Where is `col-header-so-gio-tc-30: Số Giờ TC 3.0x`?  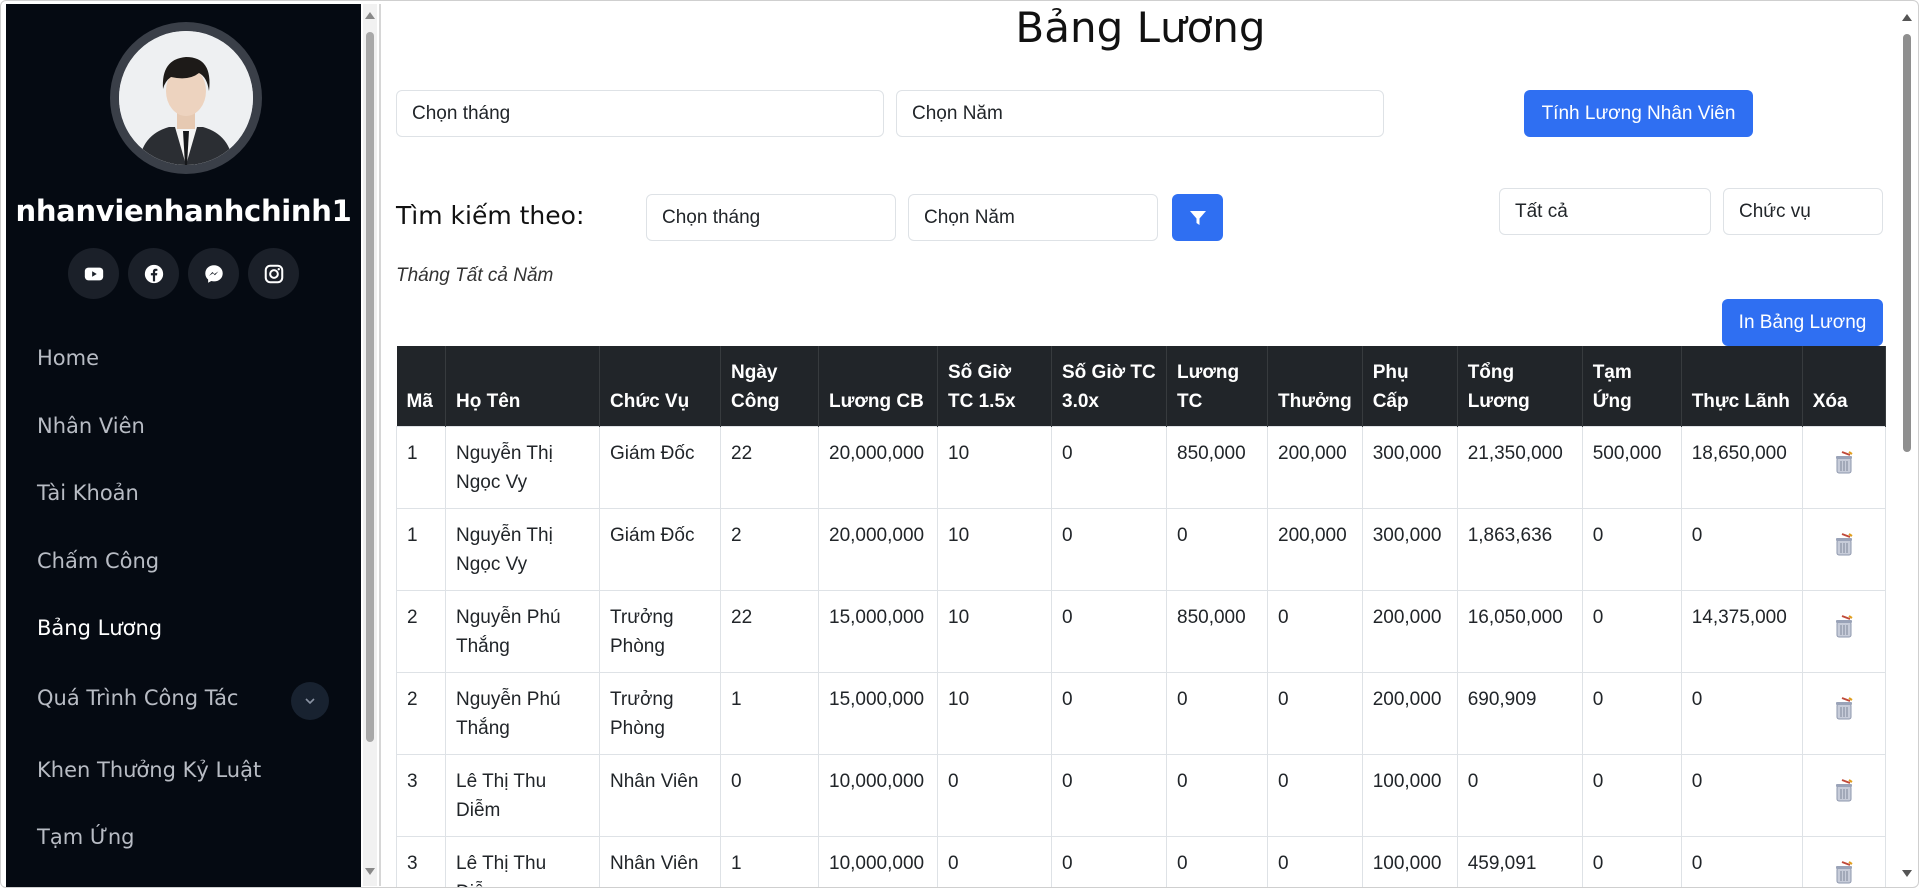 col-header-so-gio-tc-30: Số Giờ TC 3.0x is located at coordinates (1109, 386).